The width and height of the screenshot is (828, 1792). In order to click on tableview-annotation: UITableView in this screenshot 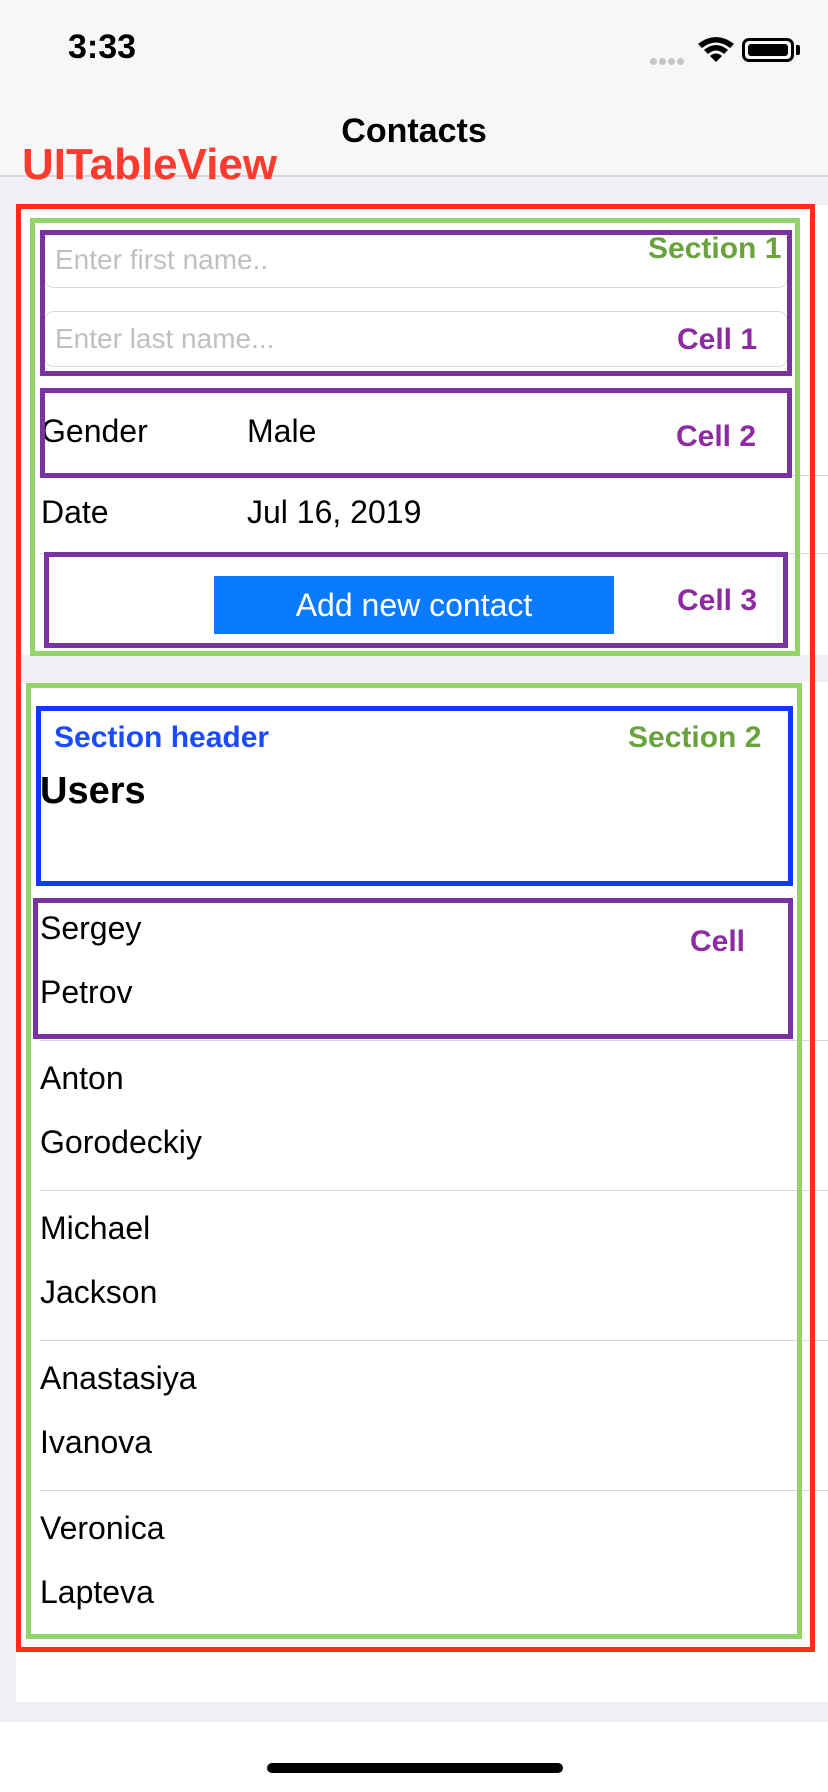, I will do `click(150, 164)`.